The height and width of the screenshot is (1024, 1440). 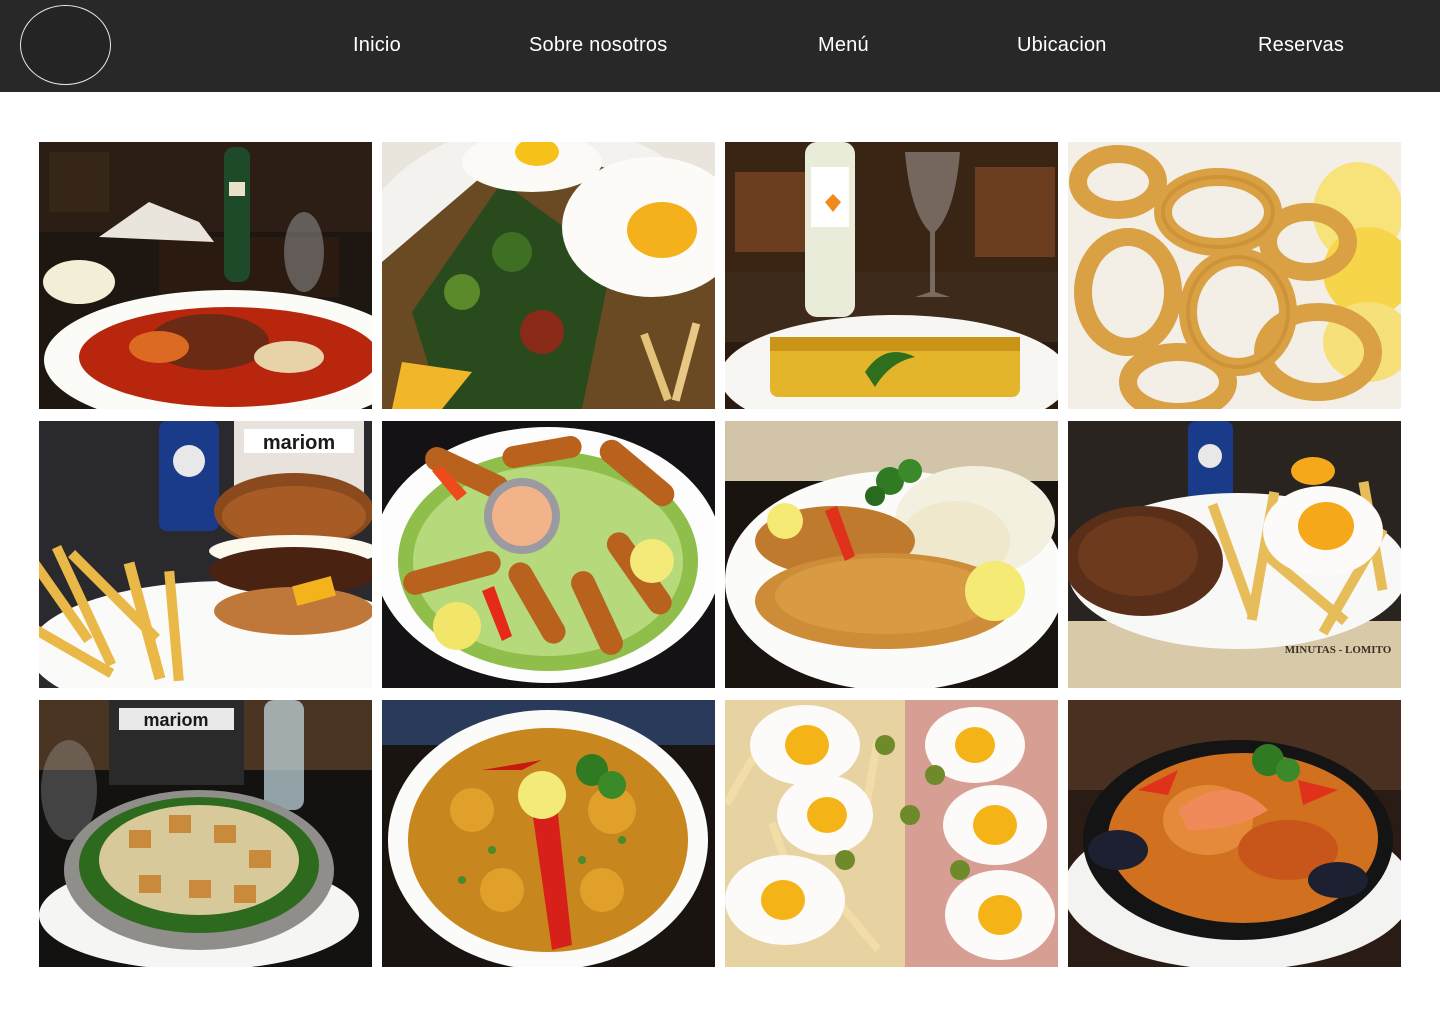 What do you see at coordinates (1062, 45) in the screenshot?
I see `nav-link-ubicacion: Ubicacion` at bounding box center [1062, 45].